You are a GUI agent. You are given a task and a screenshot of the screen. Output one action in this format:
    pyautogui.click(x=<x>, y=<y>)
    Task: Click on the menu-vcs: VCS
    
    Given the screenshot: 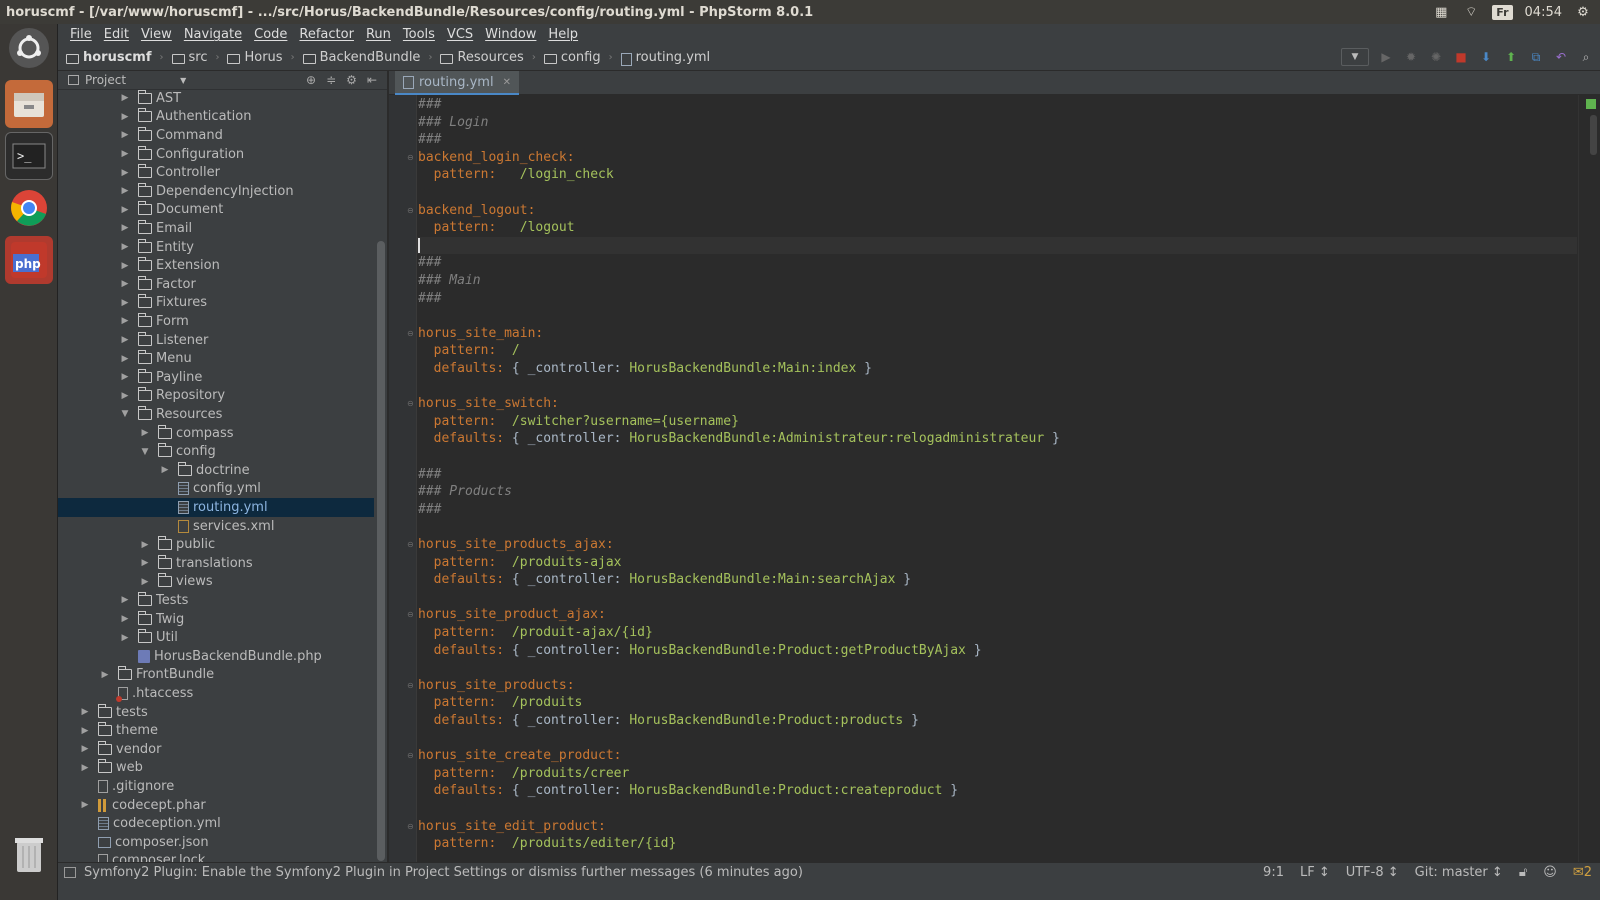 What is the action you would take?
    pyautogui.click(x=460, y=34)
    